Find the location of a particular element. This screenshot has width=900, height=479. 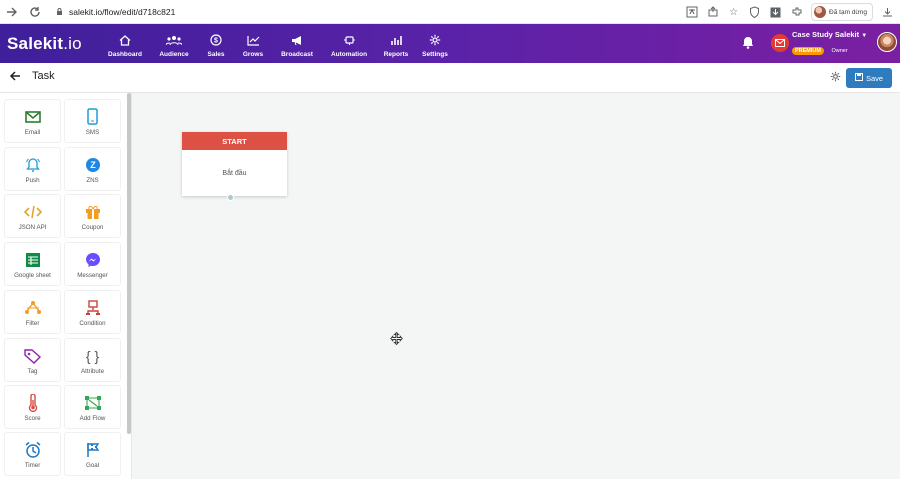

palette-item-goal: Goal is located at coordinates (92, 454).